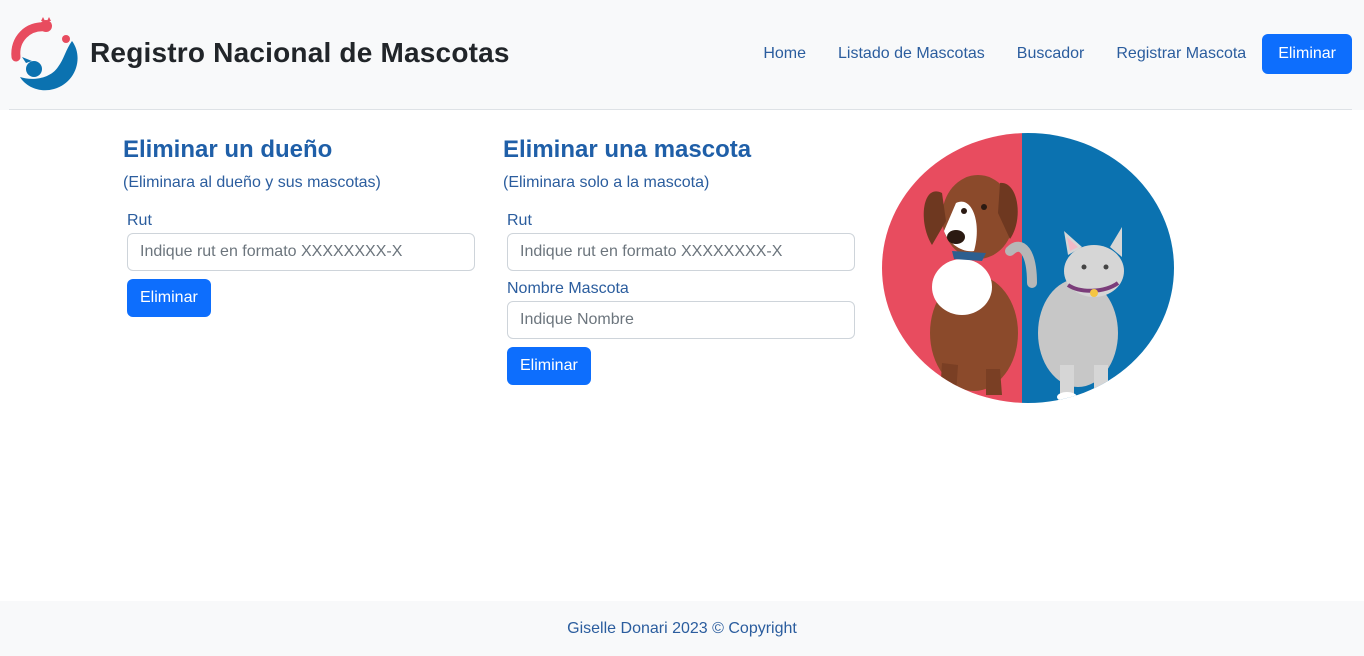 The image size is (1364, 656). Describe the element at coordinates (911, 54) in the screenshot. I see `nav-listado-mascotas: Listado de Mascotas` at that location.